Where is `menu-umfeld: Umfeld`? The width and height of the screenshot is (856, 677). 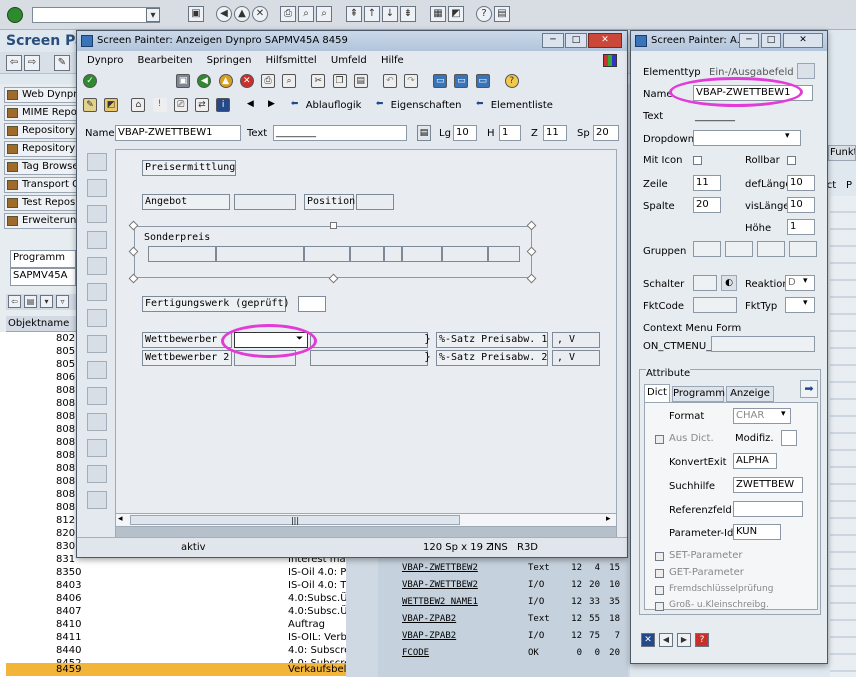
menu-umfeld: Umfeld is located at coordinates (349, 60).